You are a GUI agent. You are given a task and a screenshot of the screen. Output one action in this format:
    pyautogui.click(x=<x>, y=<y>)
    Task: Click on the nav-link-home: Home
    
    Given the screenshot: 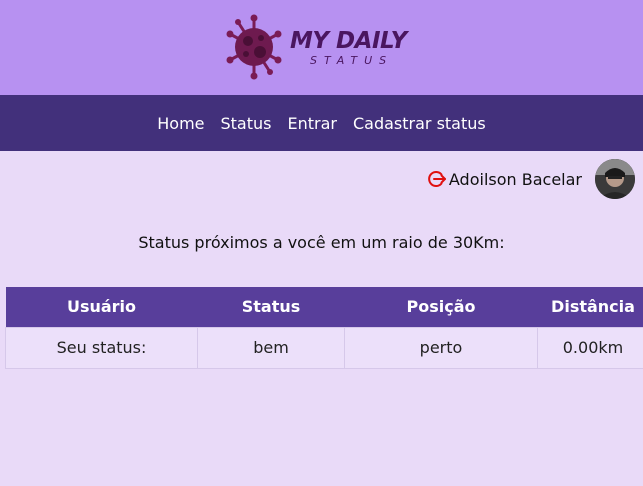 What is the action you would take?
    pyautogui.click(x=180, y=123)
    